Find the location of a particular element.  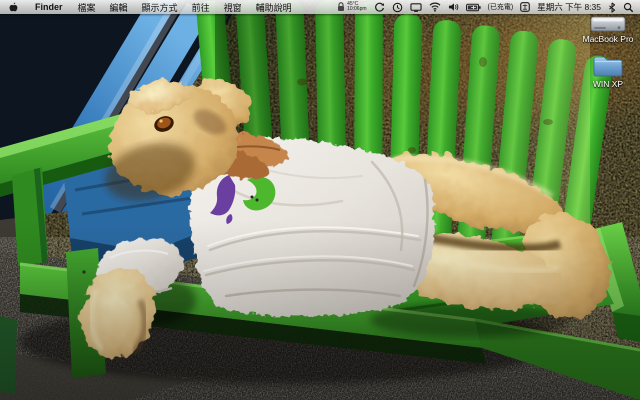

volume-icon is located at coordinates (453, 7).